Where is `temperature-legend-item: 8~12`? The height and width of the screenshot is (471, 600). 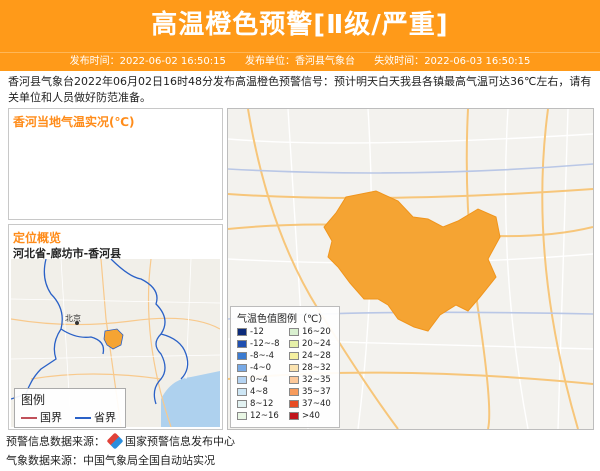 temperature-legend-item: 8~12 is located at coordinates (255, 404).